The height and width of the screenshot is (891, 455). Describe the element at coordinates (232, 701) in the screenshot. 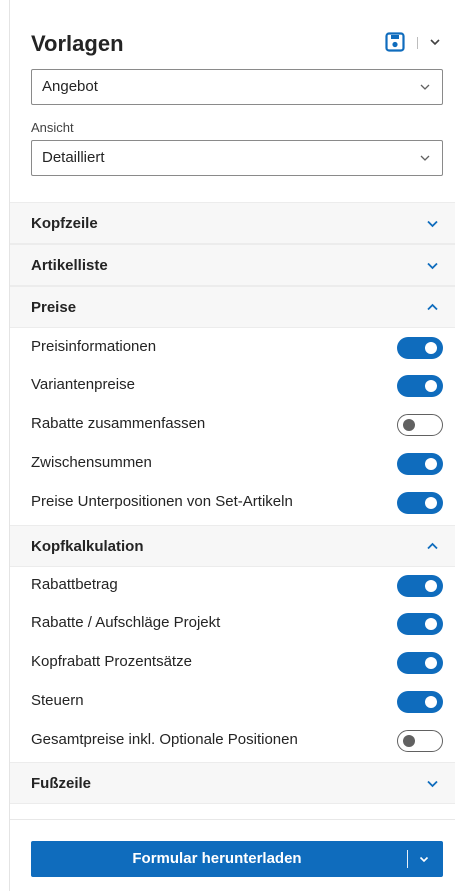

I see `option-row-steuern: Steuern` at that location.